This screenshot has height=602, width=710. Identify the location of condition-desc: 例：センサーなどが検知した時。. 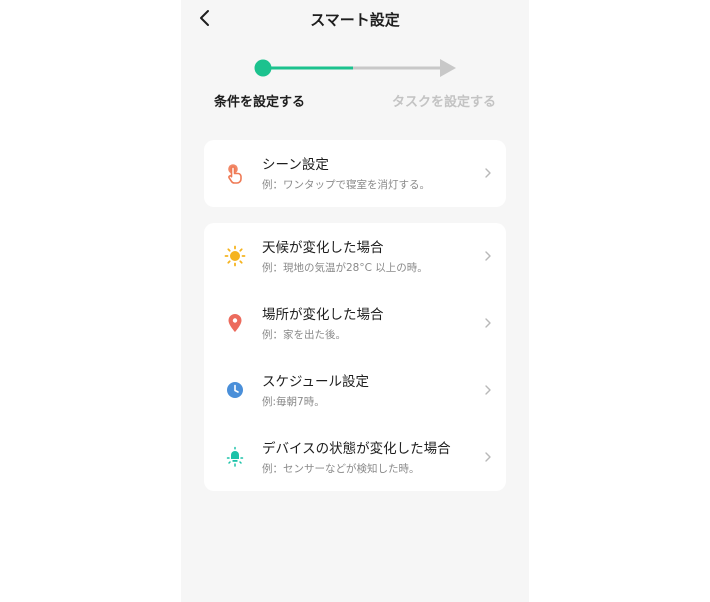
(341, 469).